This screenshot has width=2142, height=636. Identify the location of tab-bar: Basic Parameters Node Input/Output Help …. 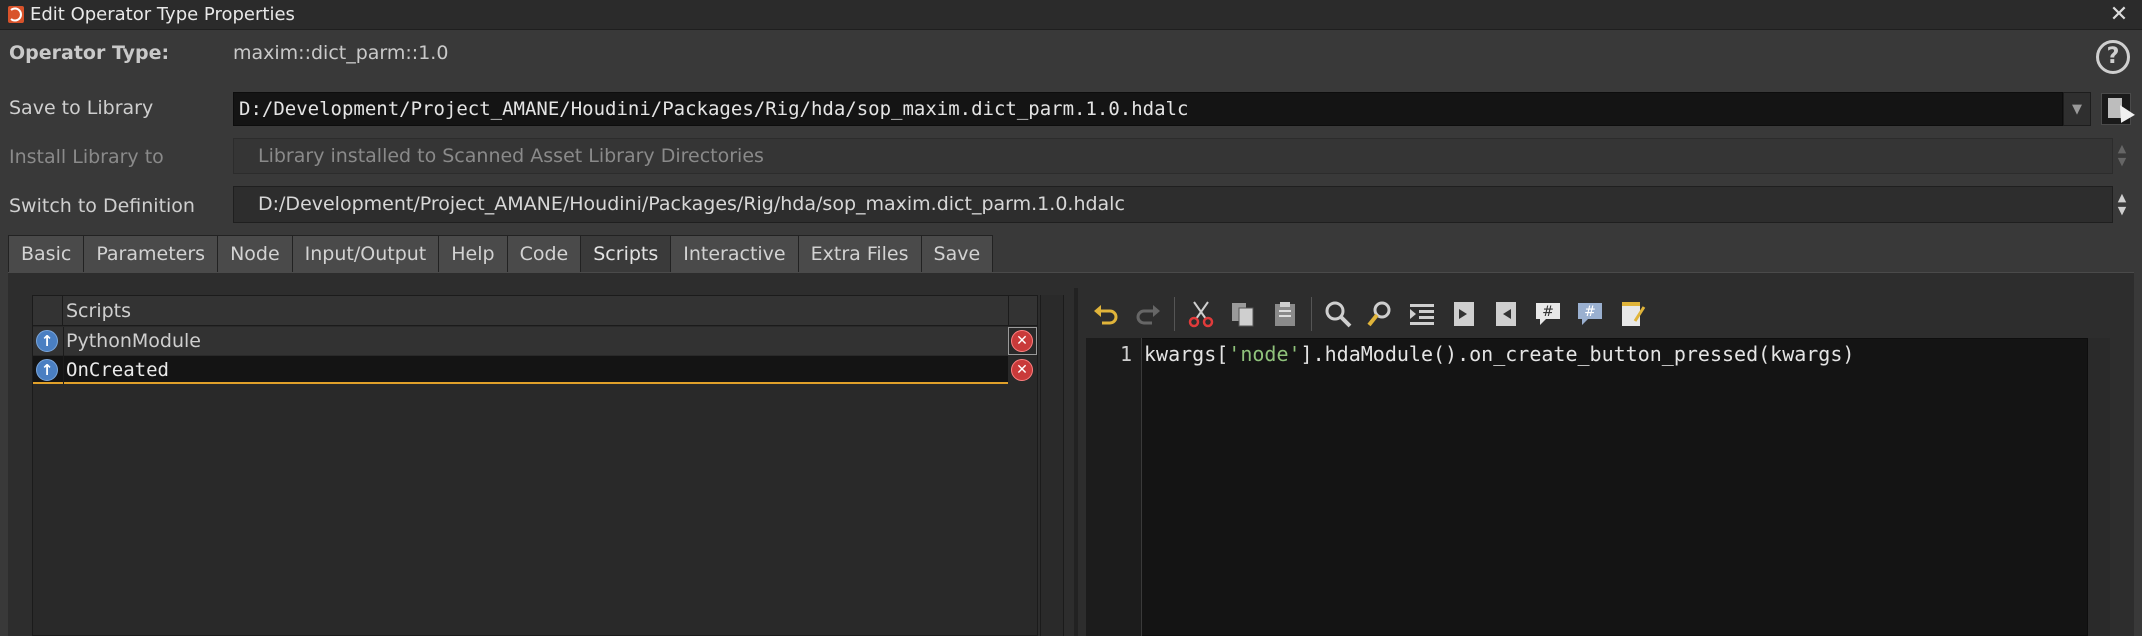
(501, 254).